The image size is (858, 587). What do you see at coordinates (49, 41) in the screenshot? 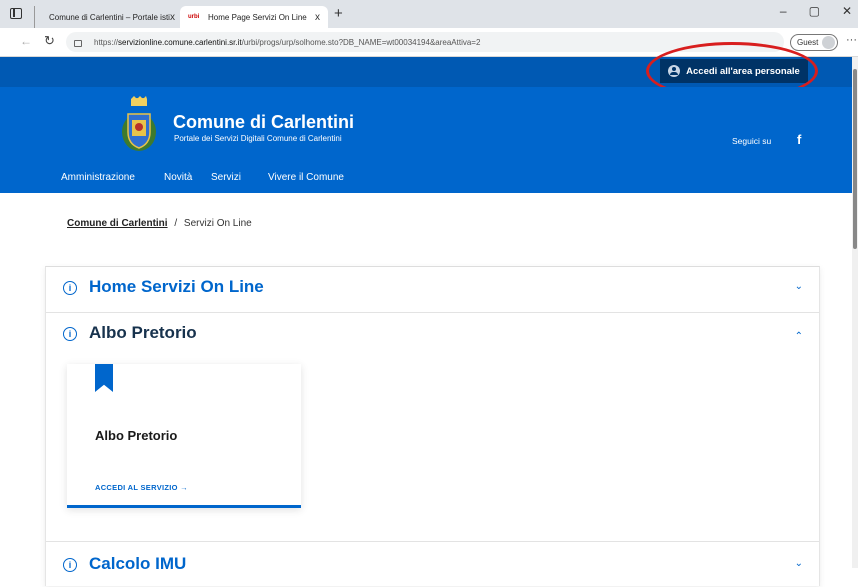
I see `reload-icon: ↻` at bounding box center [49, 41].